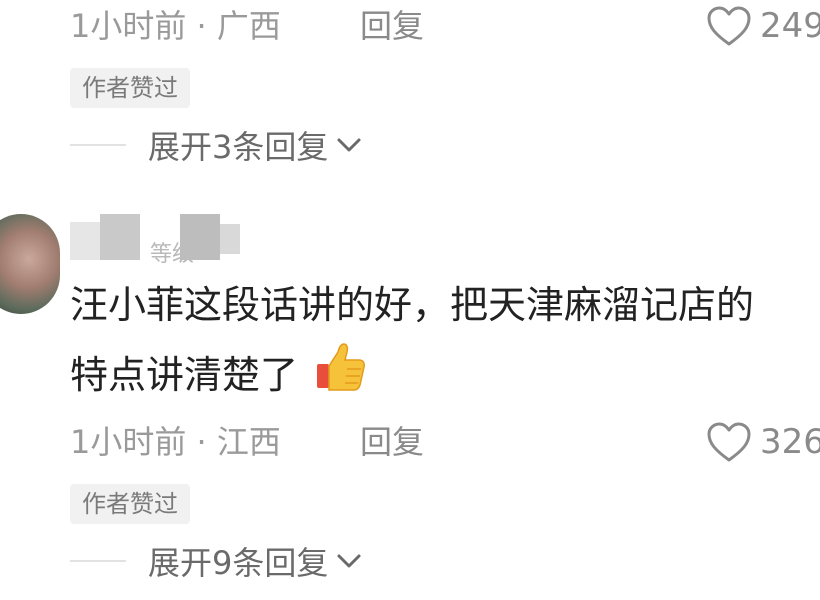 The width and height of the screenshot is (820, 600). I want to click on expand-replies-label: 展开9条回复, so click(238, 563).